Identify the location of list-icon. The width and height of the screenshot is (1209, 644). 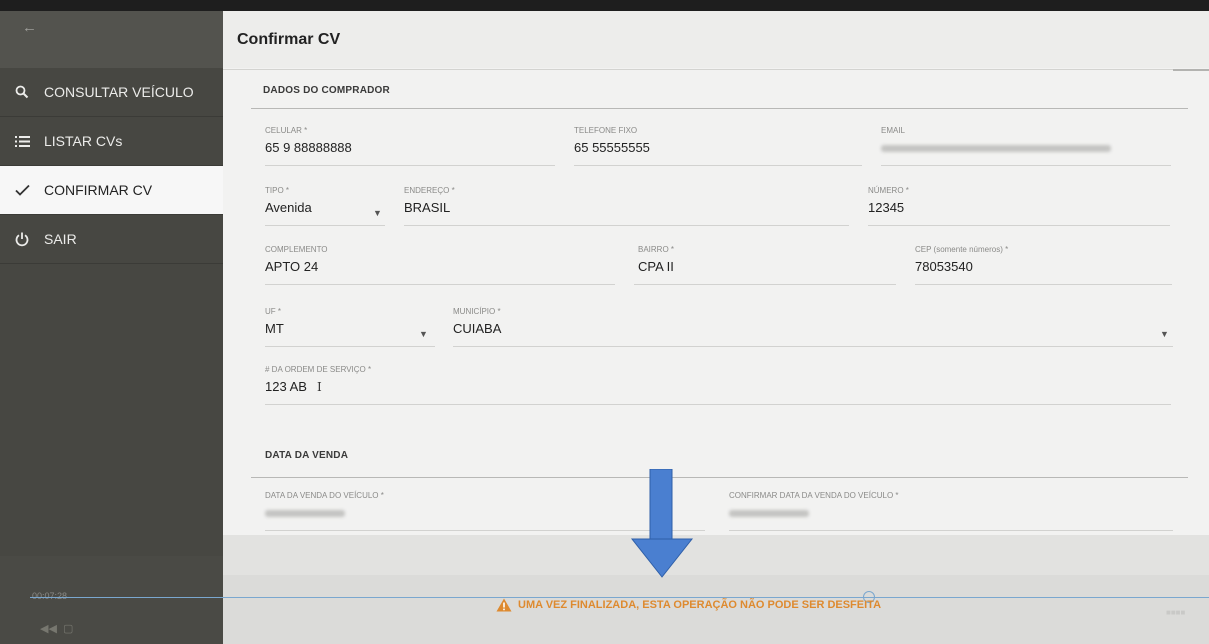
(22, 141).